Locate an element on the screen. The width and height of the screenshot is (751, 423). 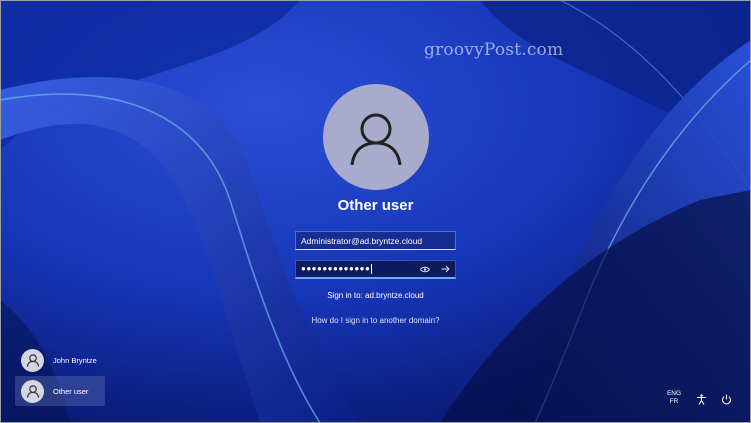
user-item-other-user: Other user is located at coordinates (60, 391).